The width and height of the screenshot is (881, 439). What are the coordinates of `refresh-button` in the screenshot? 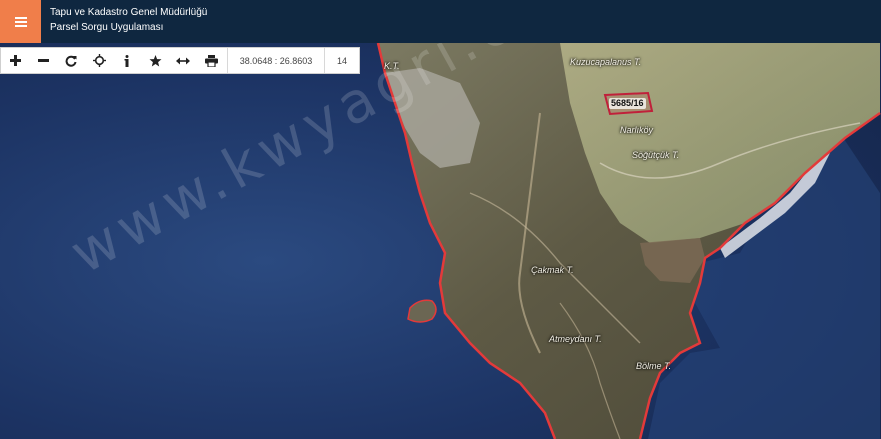 It's located at (71, 60).